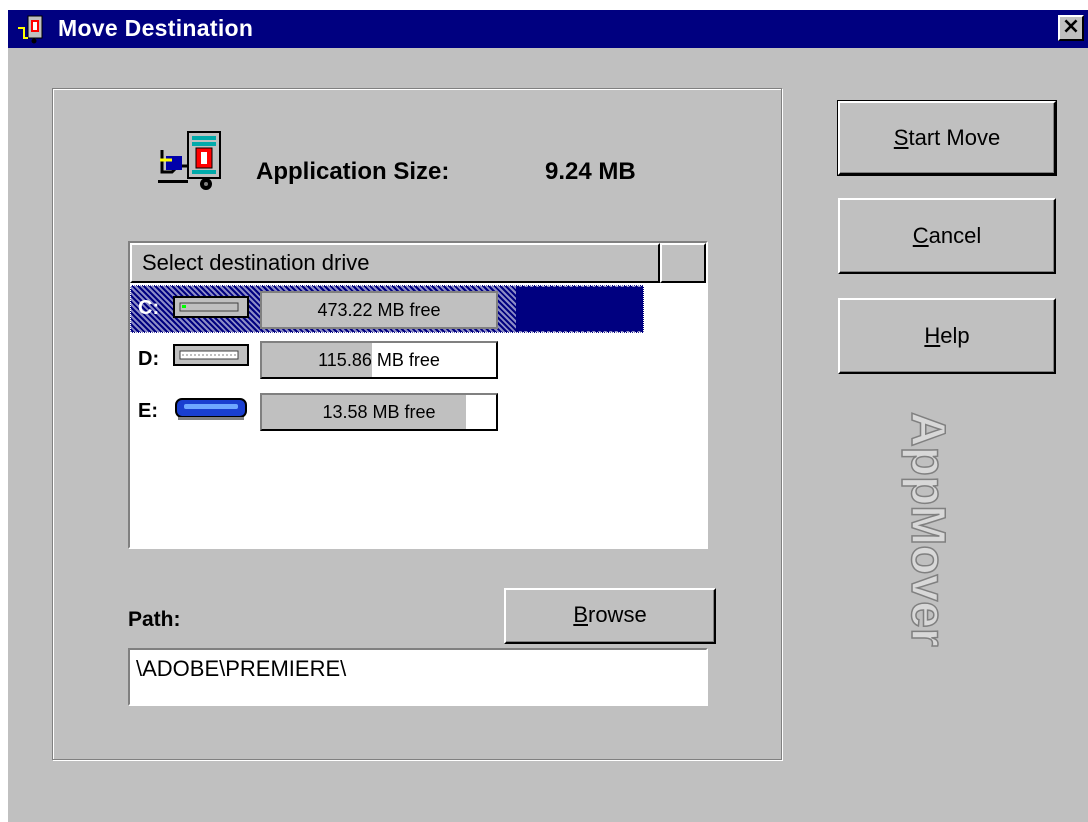 This screenshot has height=822, width=1088. What do you see at coordinates (149, 359) in the screenshot?
I see `drive-letter: D:` at bounding box center [149, 359].